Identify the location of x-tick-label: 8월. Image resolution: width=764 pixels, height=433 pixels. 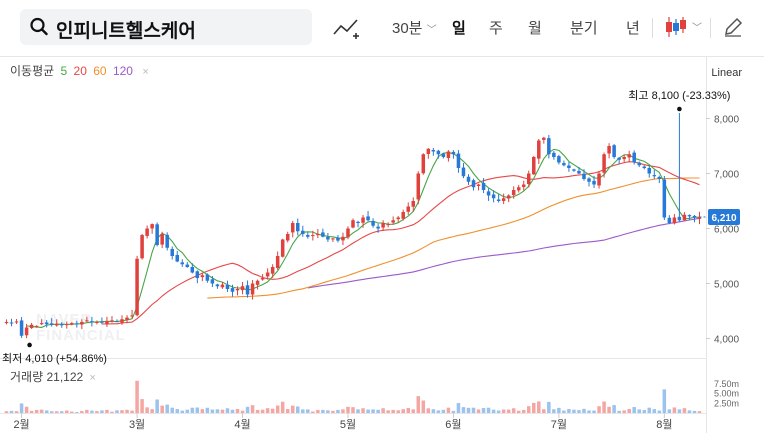
(664, 424).